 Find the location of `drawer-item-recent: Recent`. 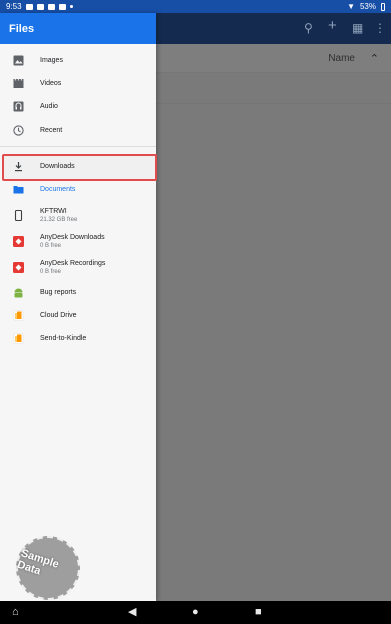

drawer-item-recent: Recent is located at coordinates (78, 130).